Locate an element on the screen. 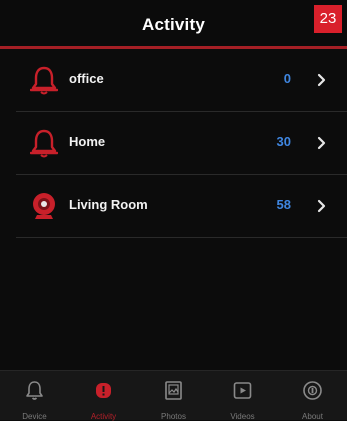  page-title: Activity is located at coordinates (173, 24).